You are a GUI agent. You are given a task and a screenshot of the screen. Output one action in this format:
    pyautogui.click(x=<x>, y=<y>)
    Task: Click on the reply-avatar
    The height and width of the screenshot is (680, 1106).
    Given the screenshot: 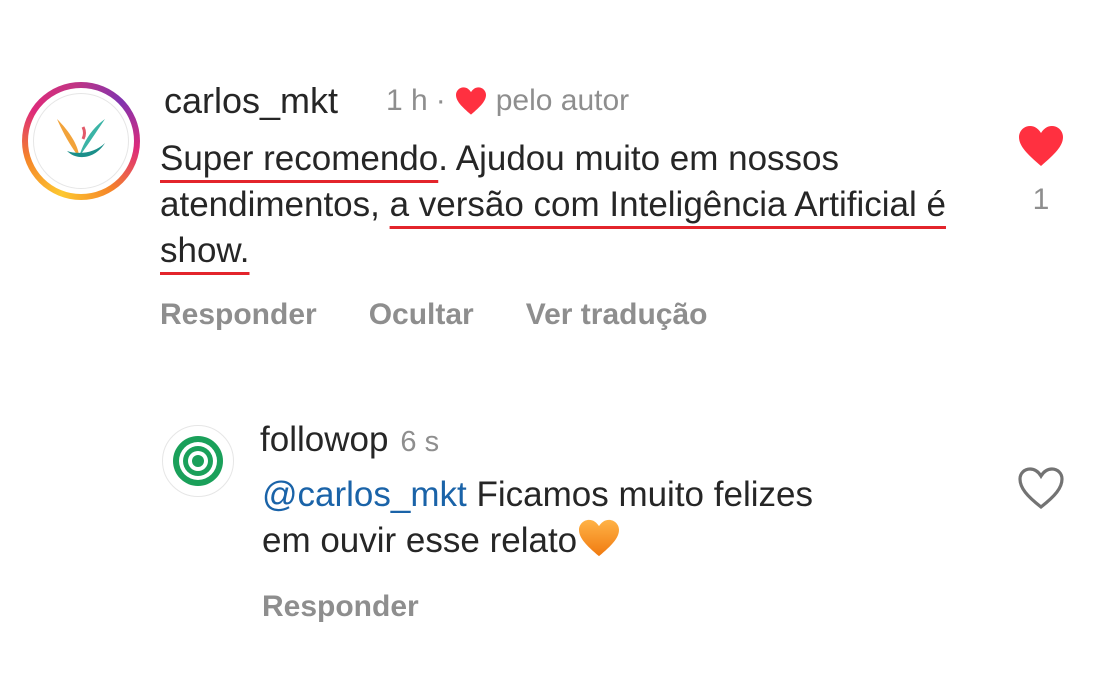 What is the action you would take?
    pyautogui.click(x=198, y=461)
    